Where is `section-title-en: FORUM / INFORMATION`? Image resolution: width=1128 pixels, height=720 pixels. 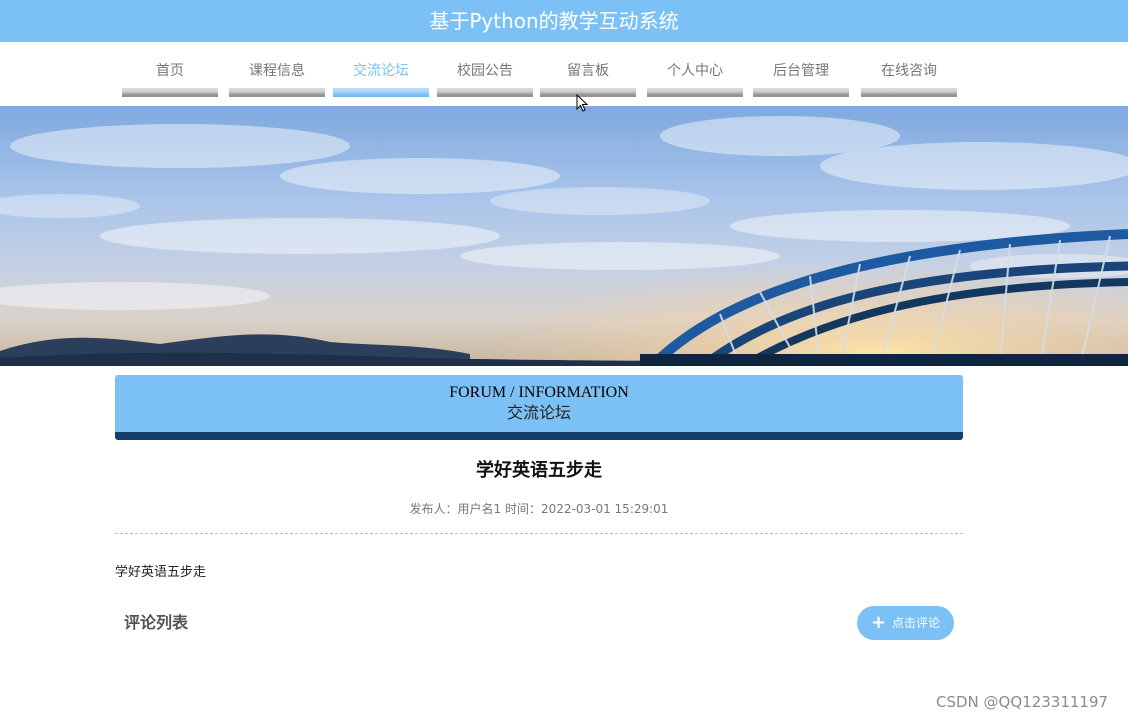
section-title-en: FORUM / INFORMATION is located at coordinates (539, 392).